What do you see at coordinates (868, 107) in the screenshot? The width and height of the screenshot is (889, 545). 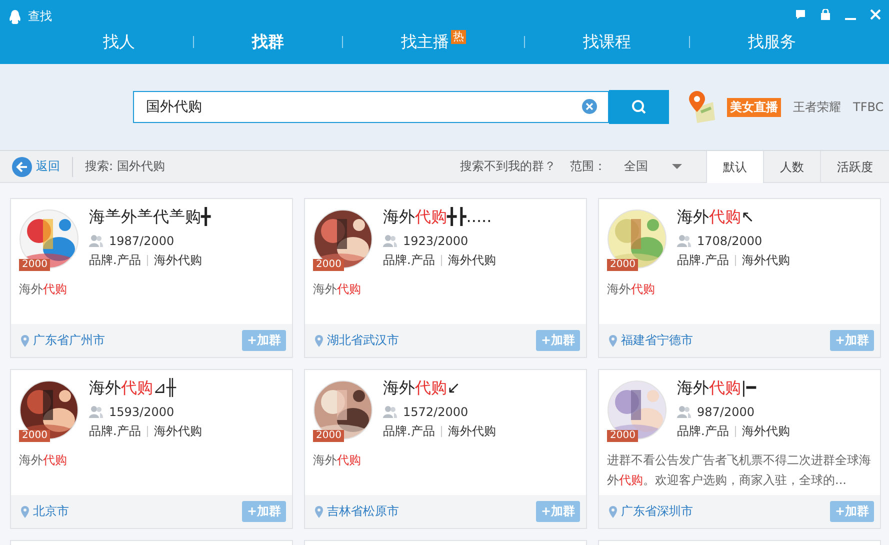 I see `hot-link: TFBC` at bounding box center [868, 107].